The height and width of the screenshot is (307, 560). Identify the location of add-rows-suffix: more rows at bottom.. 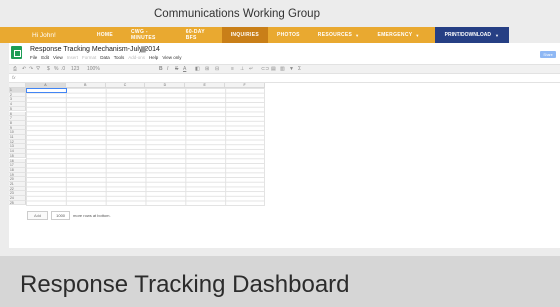
(92, 215).